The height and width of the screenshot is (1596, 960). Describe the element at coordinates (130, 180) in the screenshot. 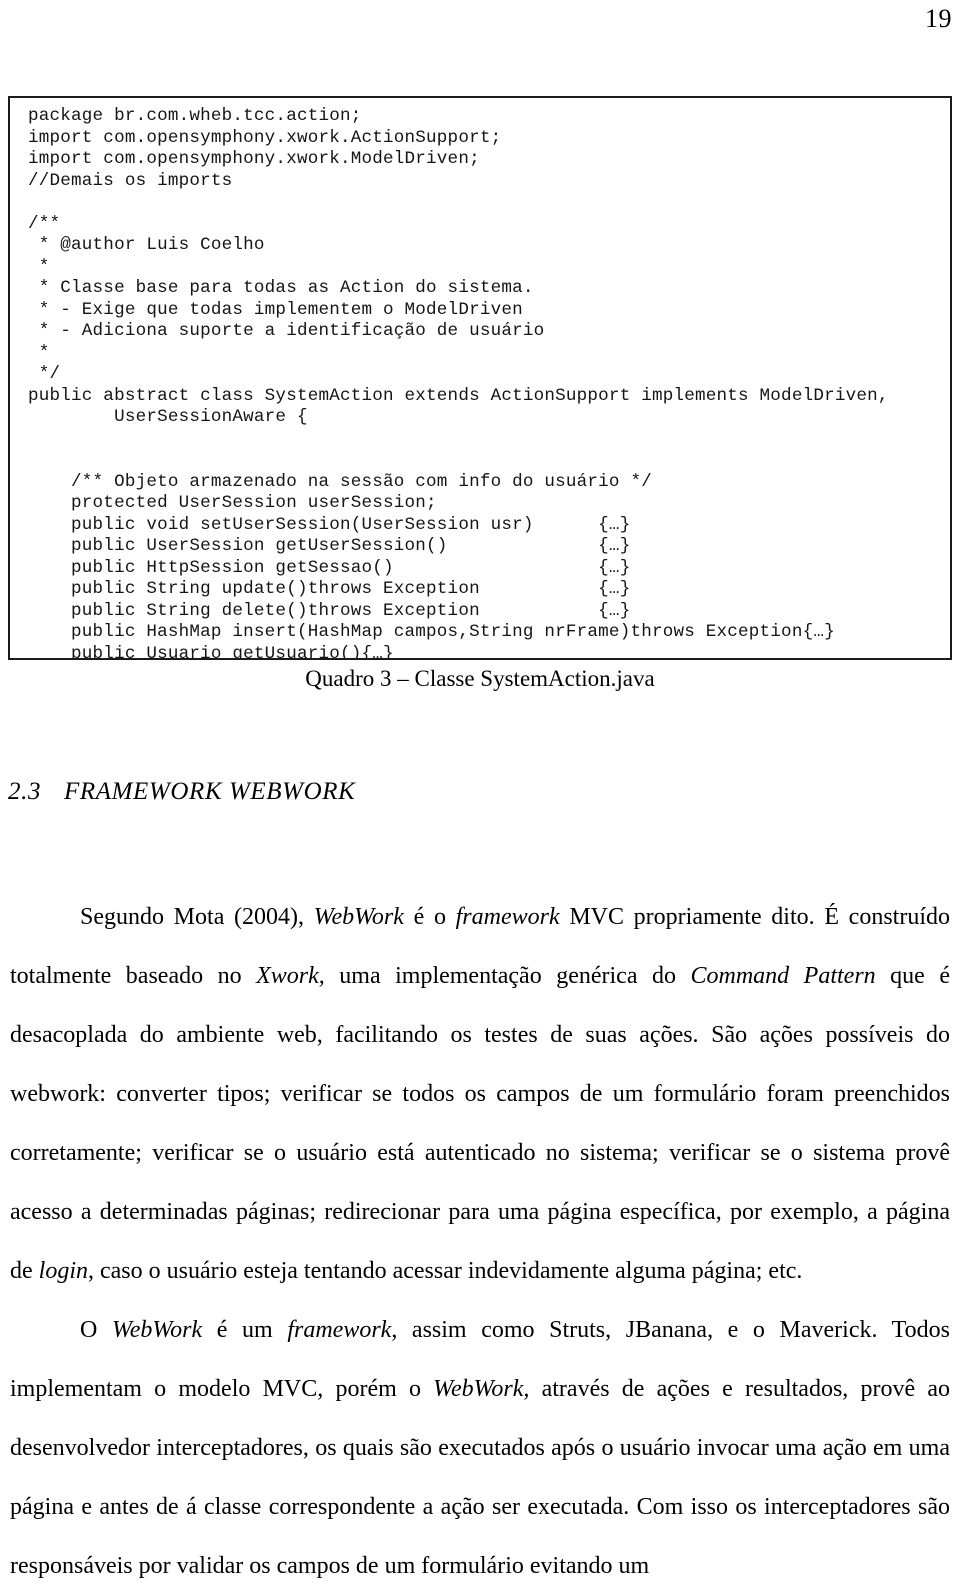

I see `code-line: //Demais os imports` at that location.